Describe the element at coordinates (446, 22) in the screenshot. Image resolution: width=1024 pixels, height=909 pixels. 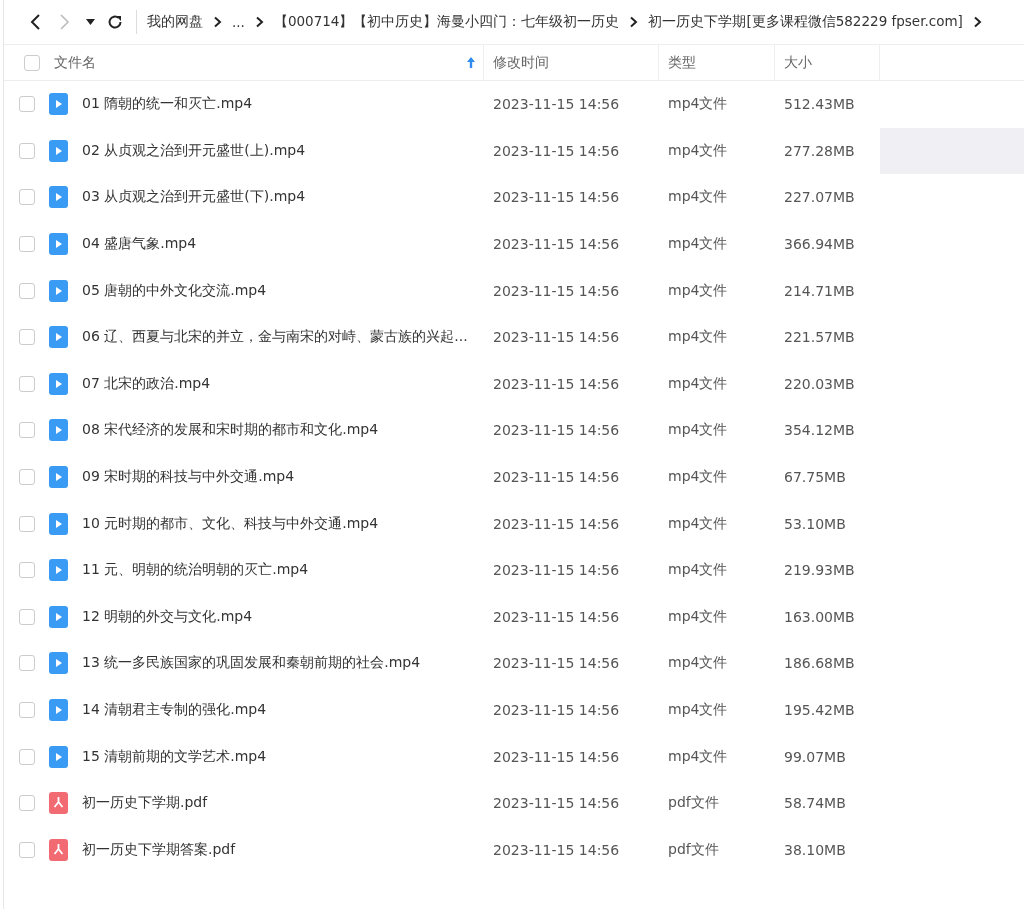
I see `breadcrumb-link: 【000714】【初中历史】海曼小四门：七年级初一历史` at that location.